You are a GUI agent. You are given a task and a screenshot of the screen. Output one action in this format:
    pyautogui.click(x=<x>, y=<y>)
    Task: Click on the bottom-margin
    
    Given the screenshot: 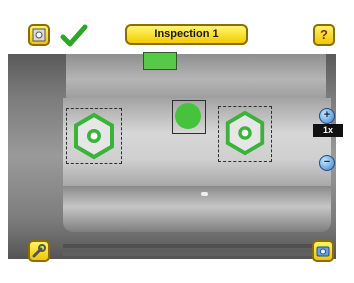 What is the action you would take?
    pyautogui.click(x=177, y=274)
    